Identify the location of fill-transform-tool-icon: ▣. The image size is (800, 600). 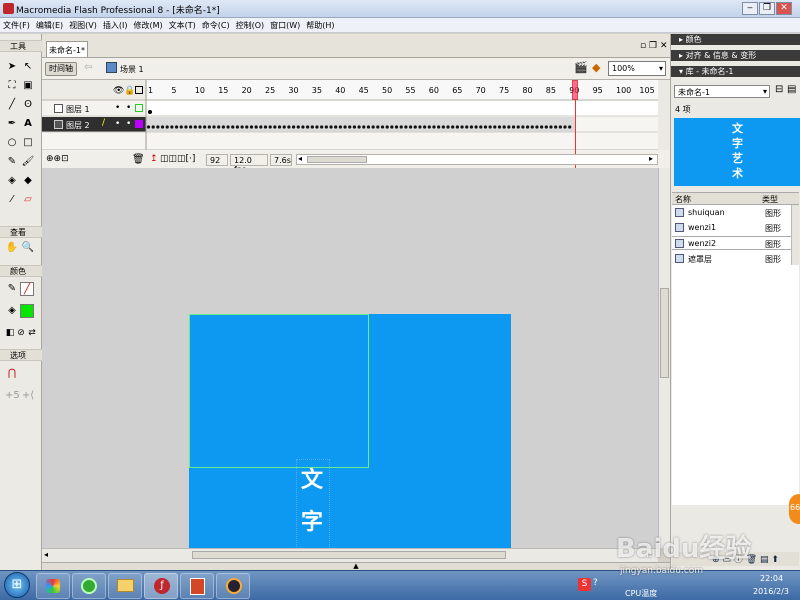
(28, 86).